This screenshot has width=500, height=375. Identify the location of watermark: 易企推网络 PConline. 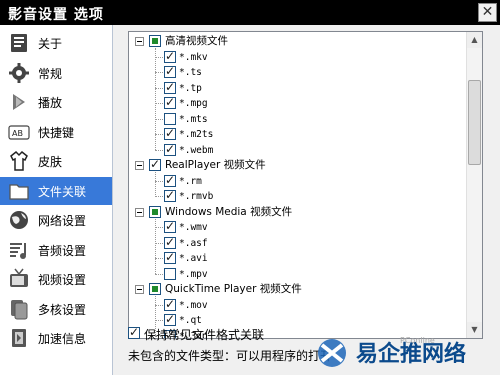
(392, 351).